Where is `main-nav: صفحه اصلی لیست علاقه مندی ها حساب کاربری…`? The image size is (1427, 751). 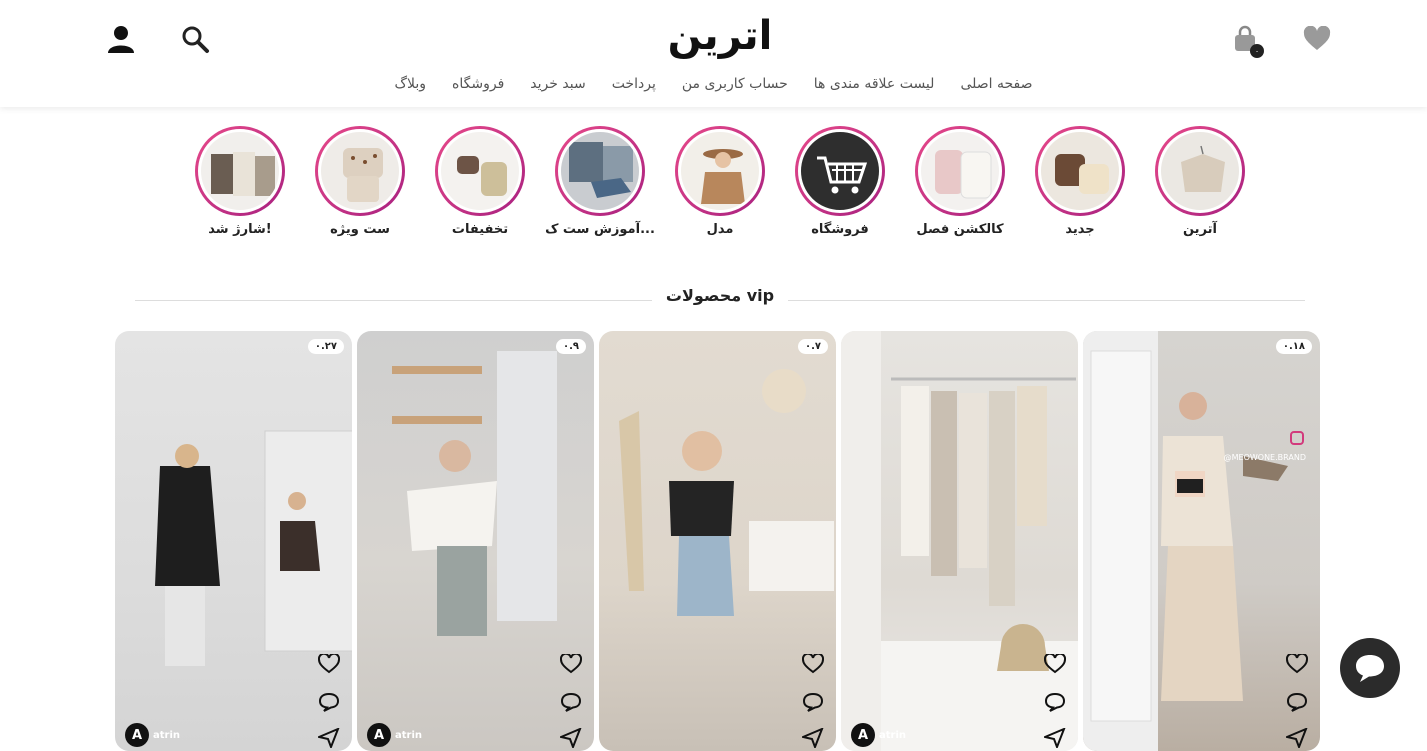
main-nav: صفحه اصلی لیست علاقه مندی ها حساب کاربری… is located at coordinates (713, 84).